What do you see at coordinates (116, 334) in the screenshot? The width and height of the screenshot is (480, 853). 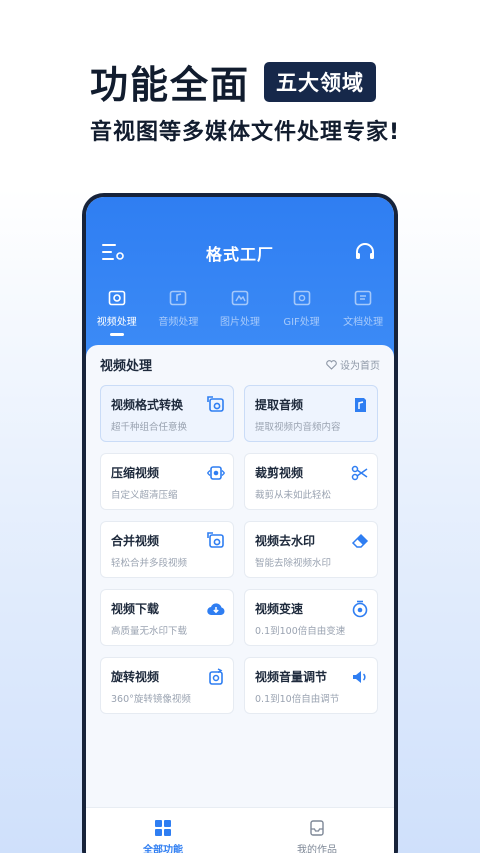 I see `active-tab-indicator` at bounding box center [116, 334].